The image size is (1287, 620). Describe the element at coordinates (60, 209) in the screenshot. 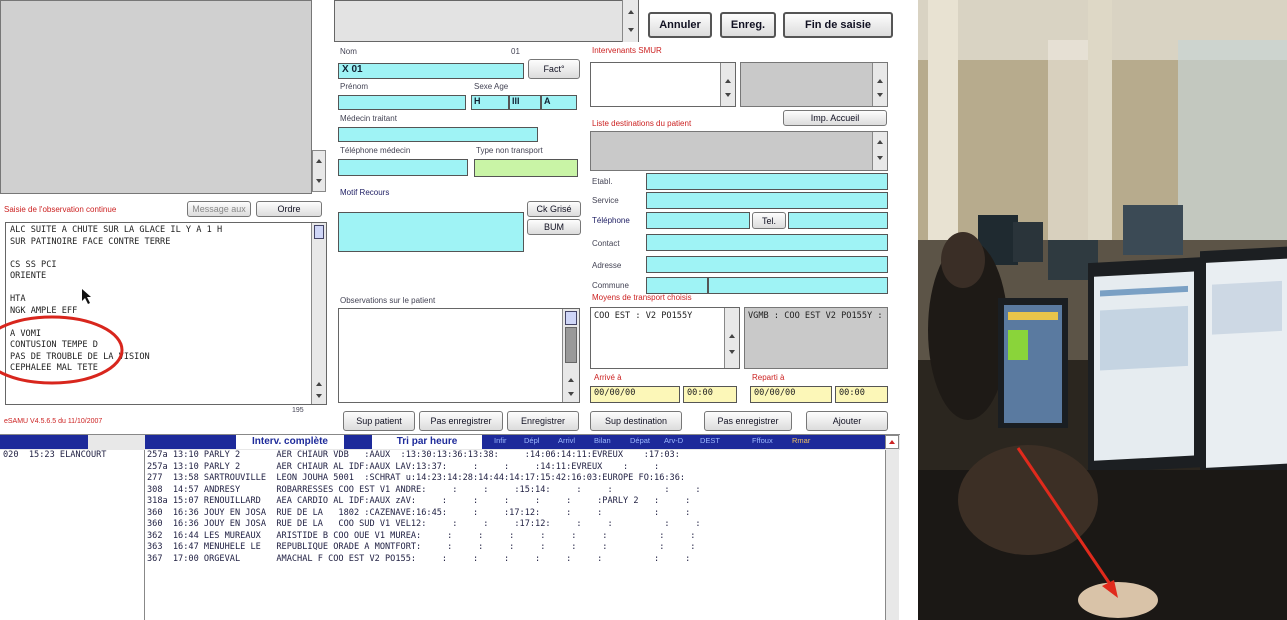

I see `observation-title: Saisie de l'observation continue` at that location.